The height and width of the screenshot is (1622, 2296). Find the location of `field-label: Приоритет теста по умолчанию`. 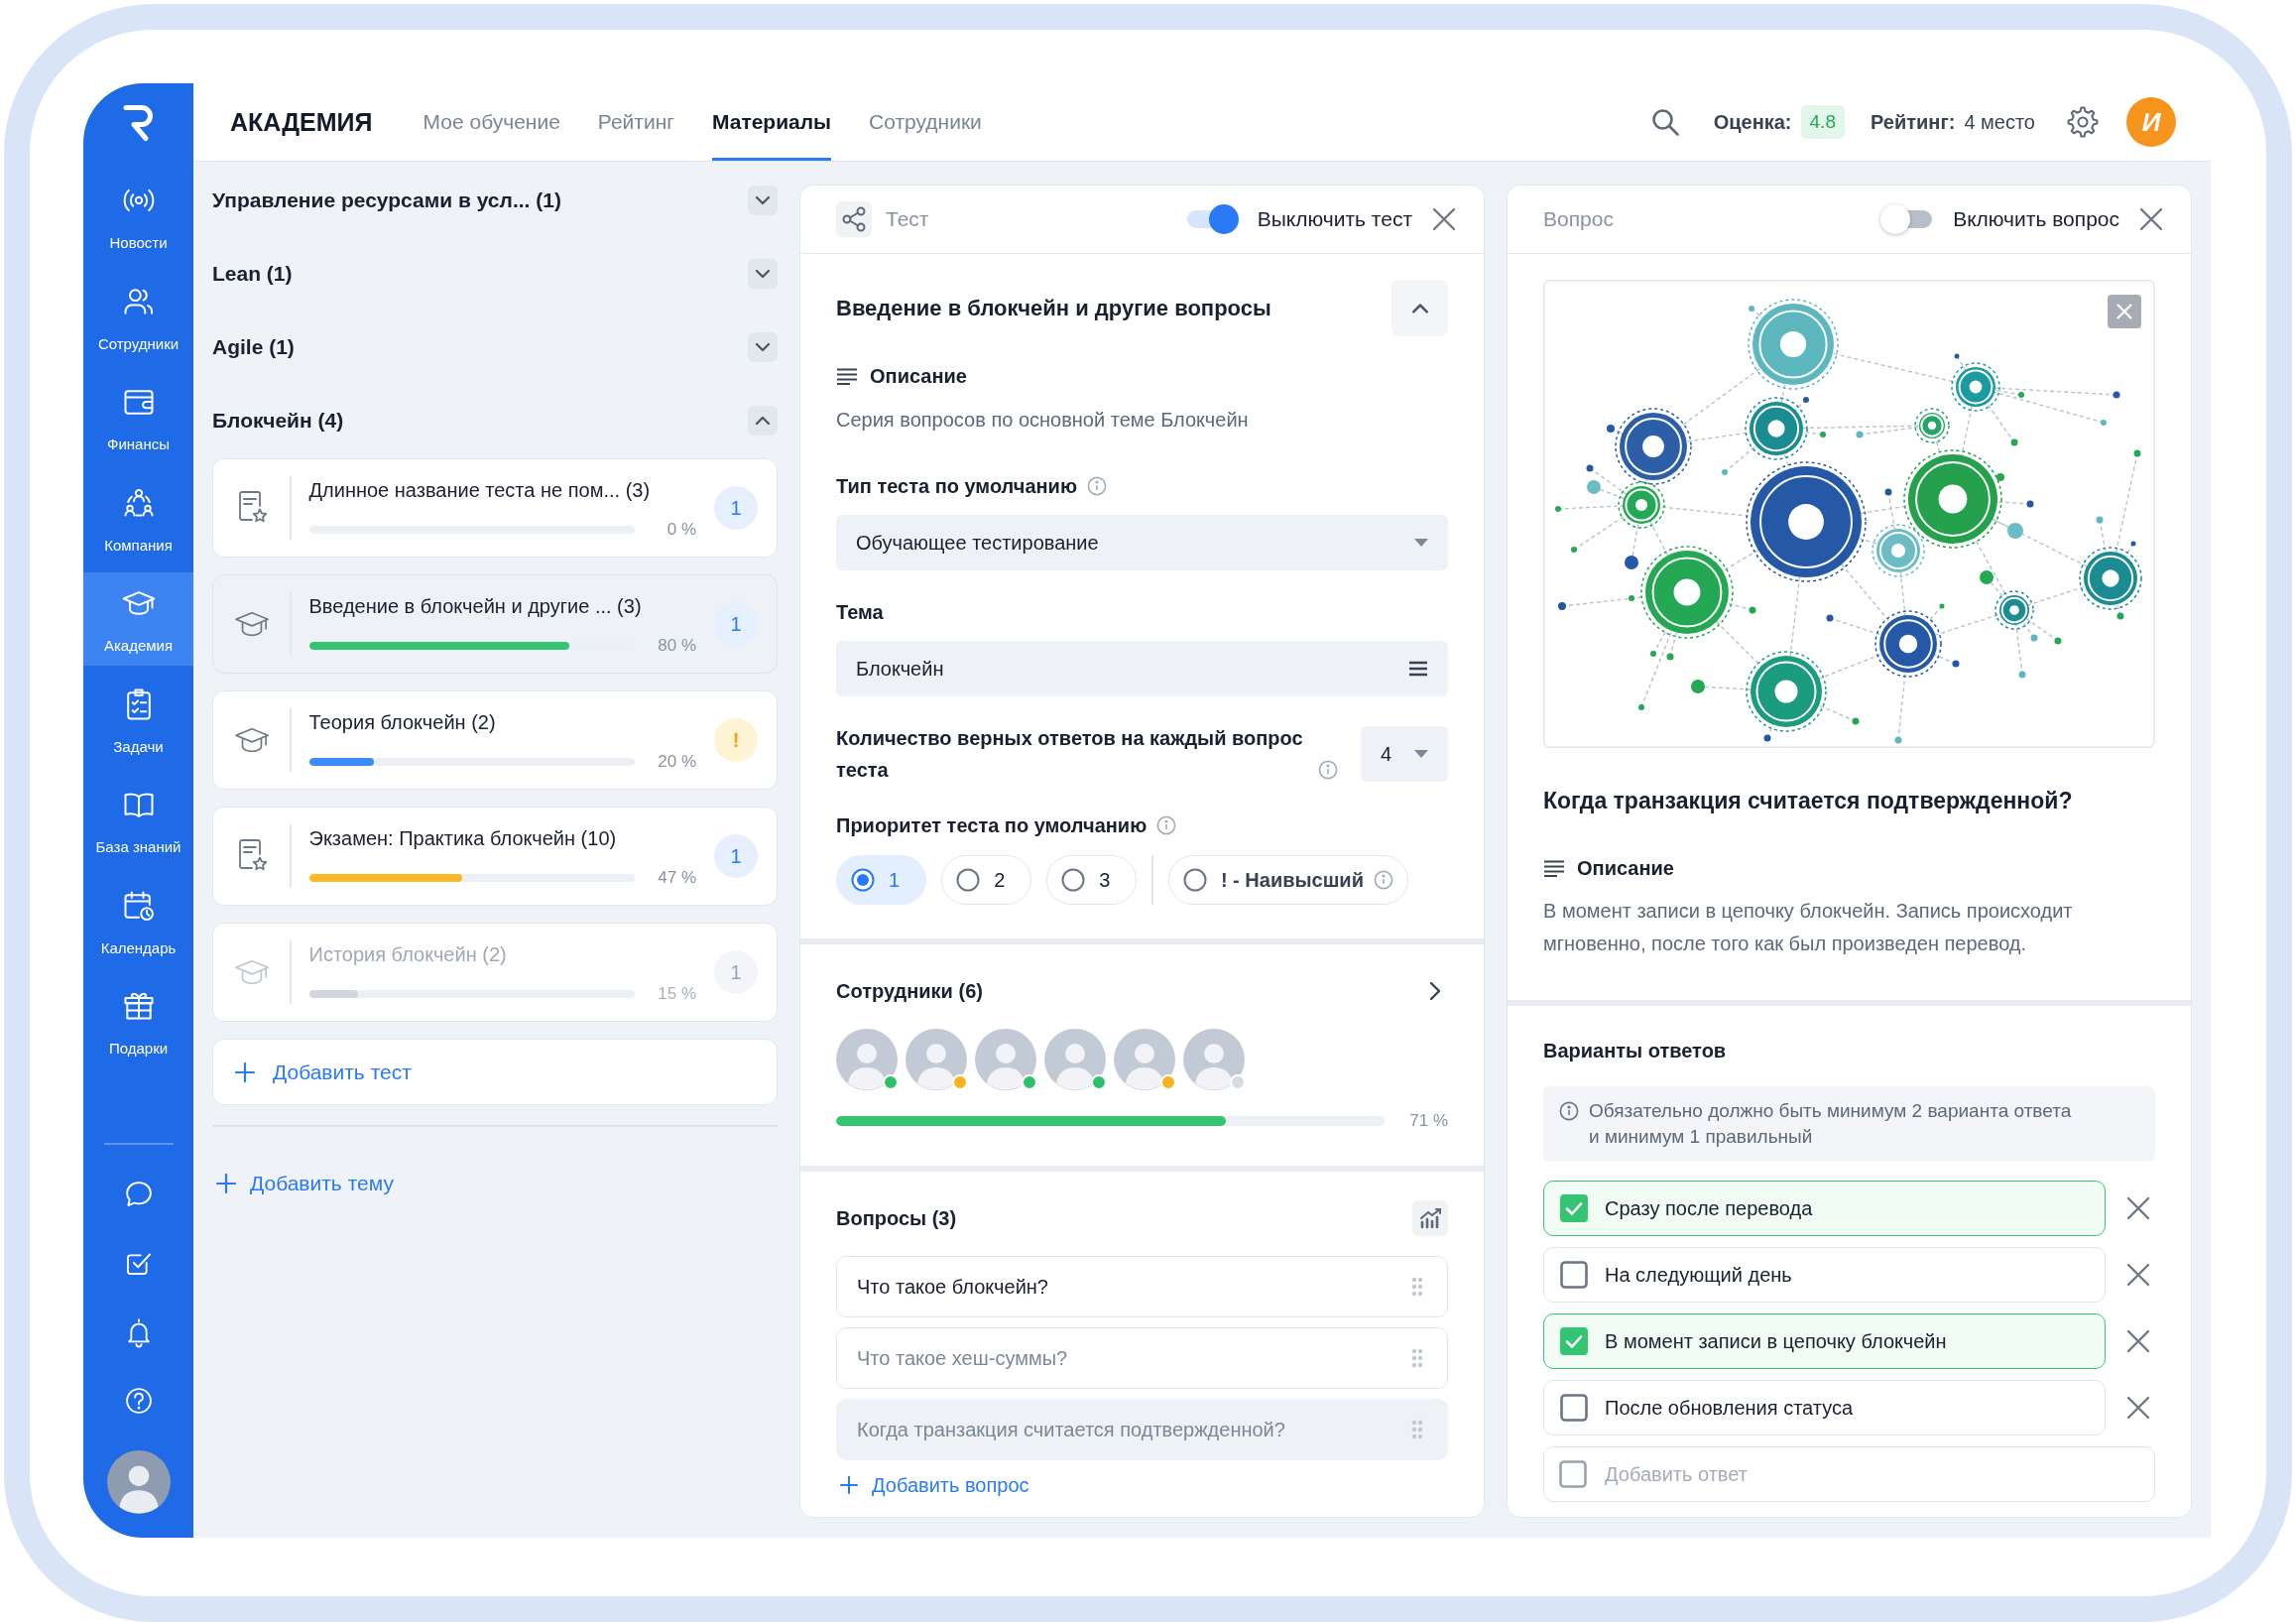

field-label: Приоритет теста по умолчанию is located at coordinates (992, 825).